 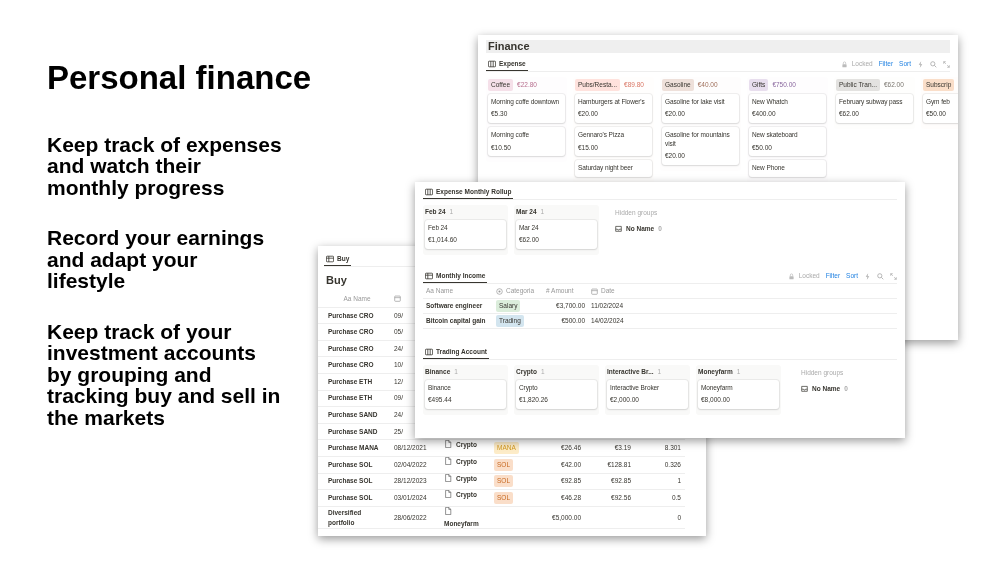 I want to click on status-icon, so click(x=499, y=291).